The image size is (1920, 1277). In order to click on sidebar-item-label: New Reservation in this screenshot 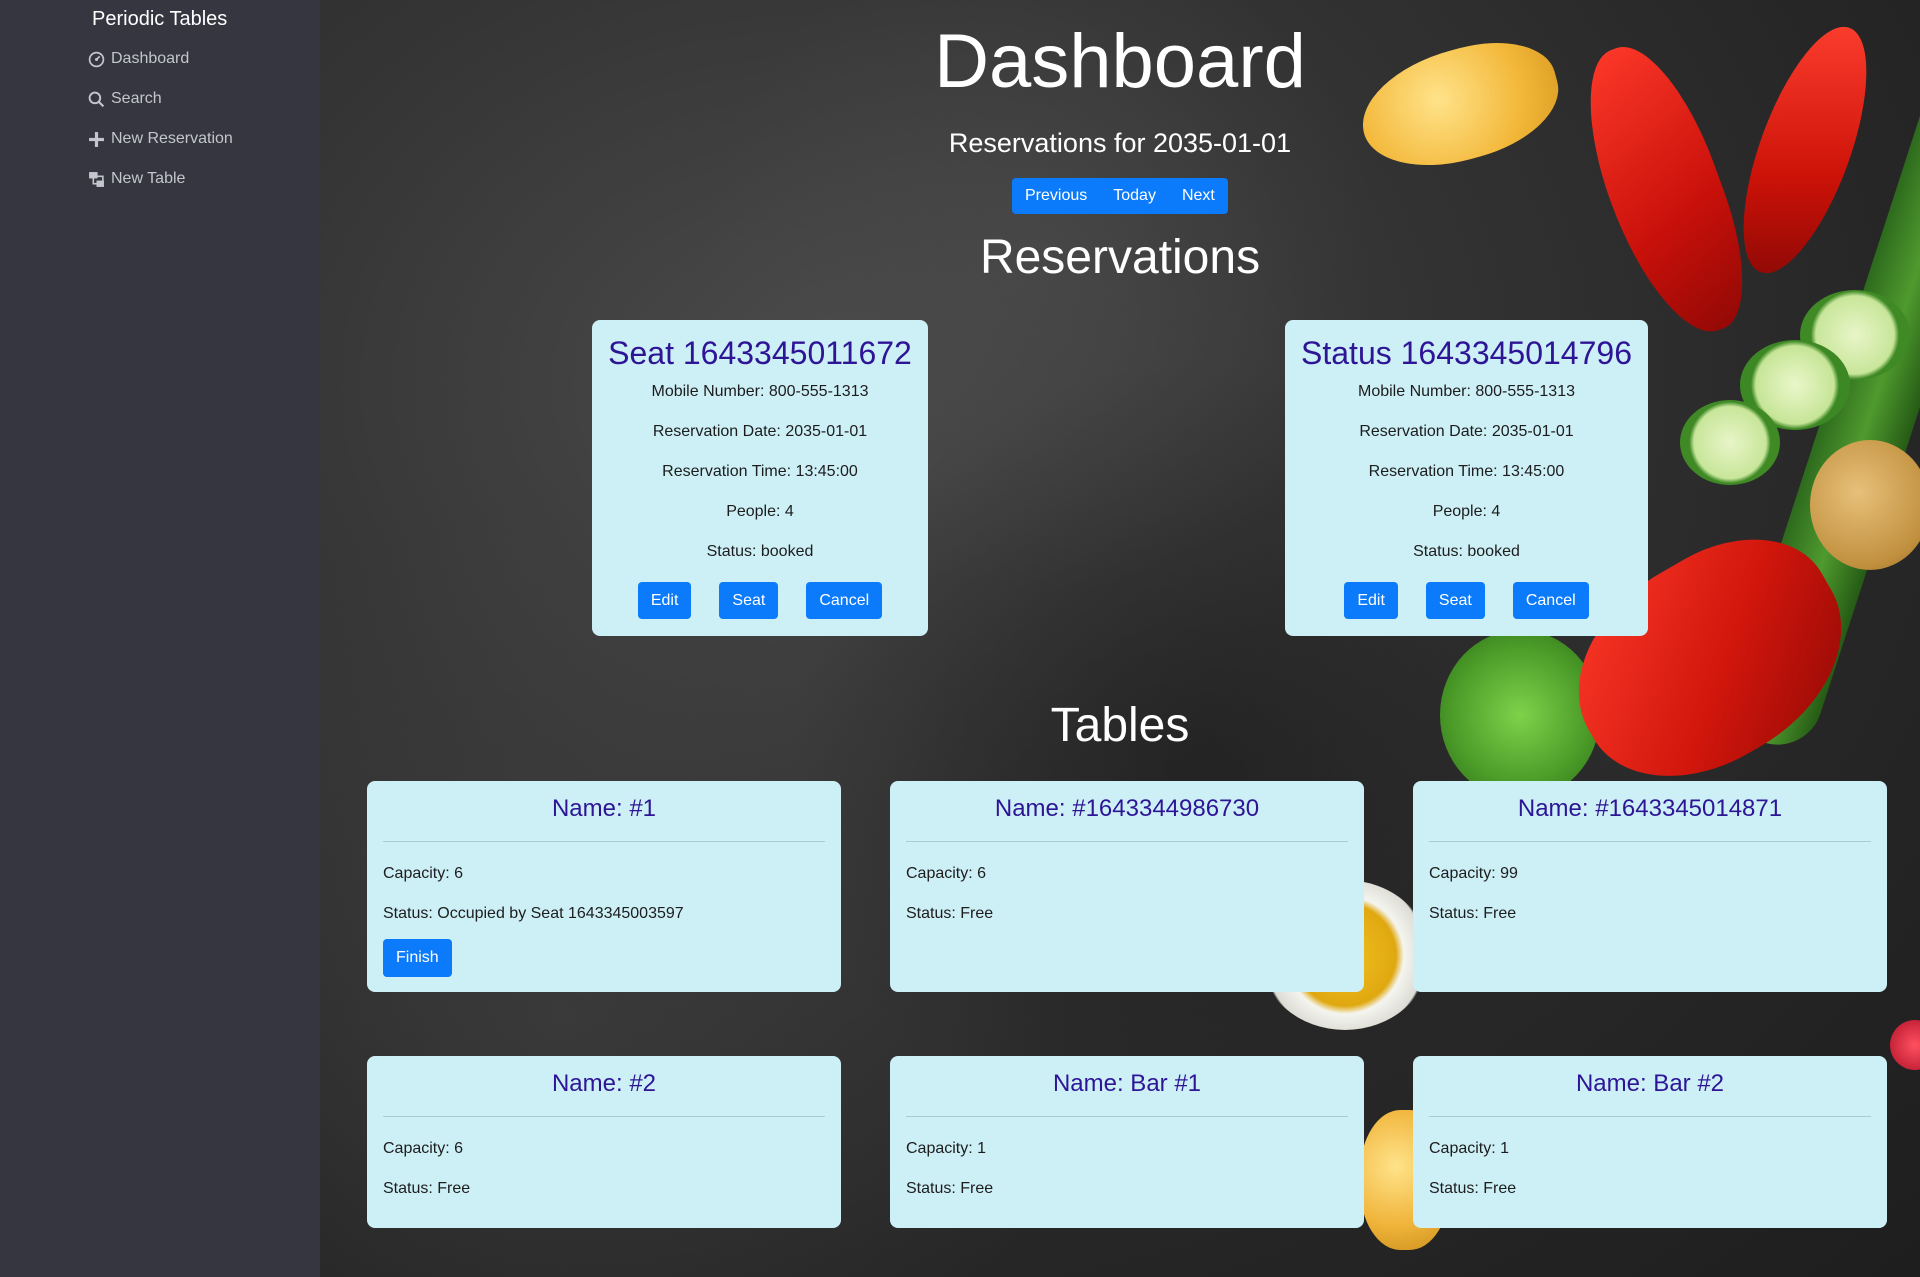, I will do `click(172, 138)`.